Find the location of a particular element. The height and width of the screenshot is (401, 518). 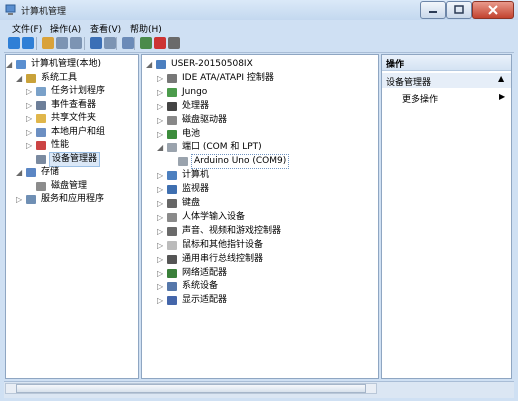

actions-section-label: 设备管理器 is located at coordinates (409, 83).